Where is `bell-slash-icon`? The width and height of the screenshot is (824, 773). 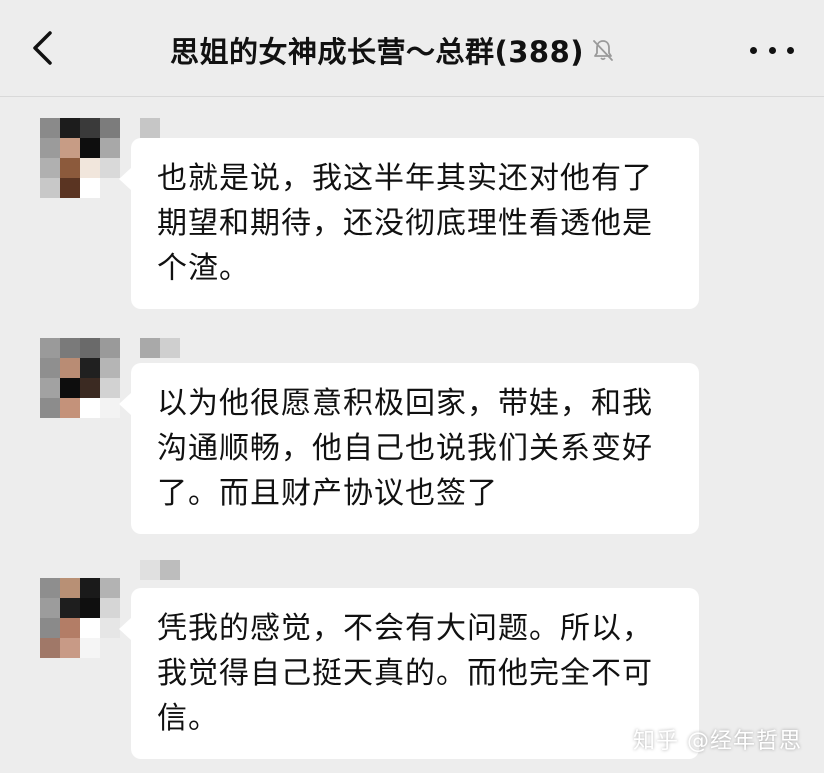 bell-slash-icon is located at coordinates (603, 50).